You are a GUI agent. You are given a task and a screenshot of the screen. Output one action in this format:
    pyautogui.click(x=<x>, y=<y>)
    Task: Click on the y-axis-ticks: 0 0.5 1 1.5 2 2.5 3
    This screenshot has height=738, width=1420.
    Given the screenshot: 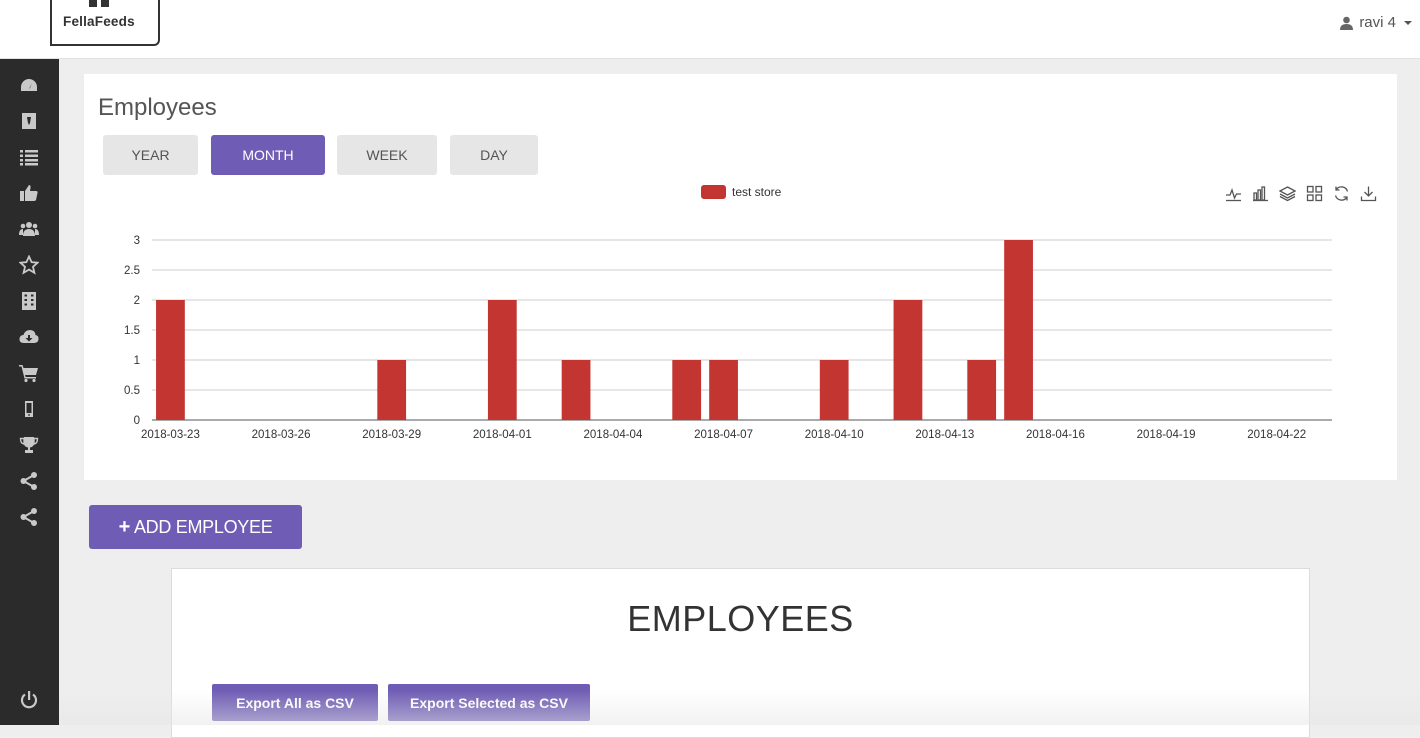 What is the action you would take?
    pyautogui.click(x=132, y=331)
    